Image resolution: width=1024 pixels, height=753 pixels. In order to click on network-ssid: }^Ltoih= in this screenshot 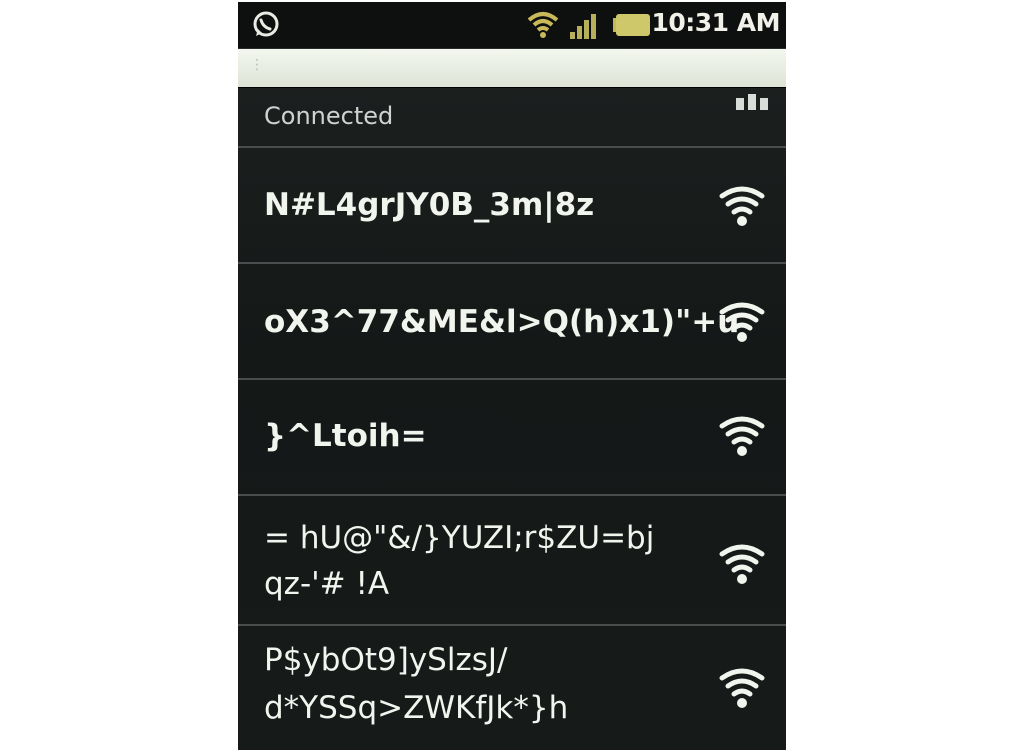, I will do `click(345, 436)`.